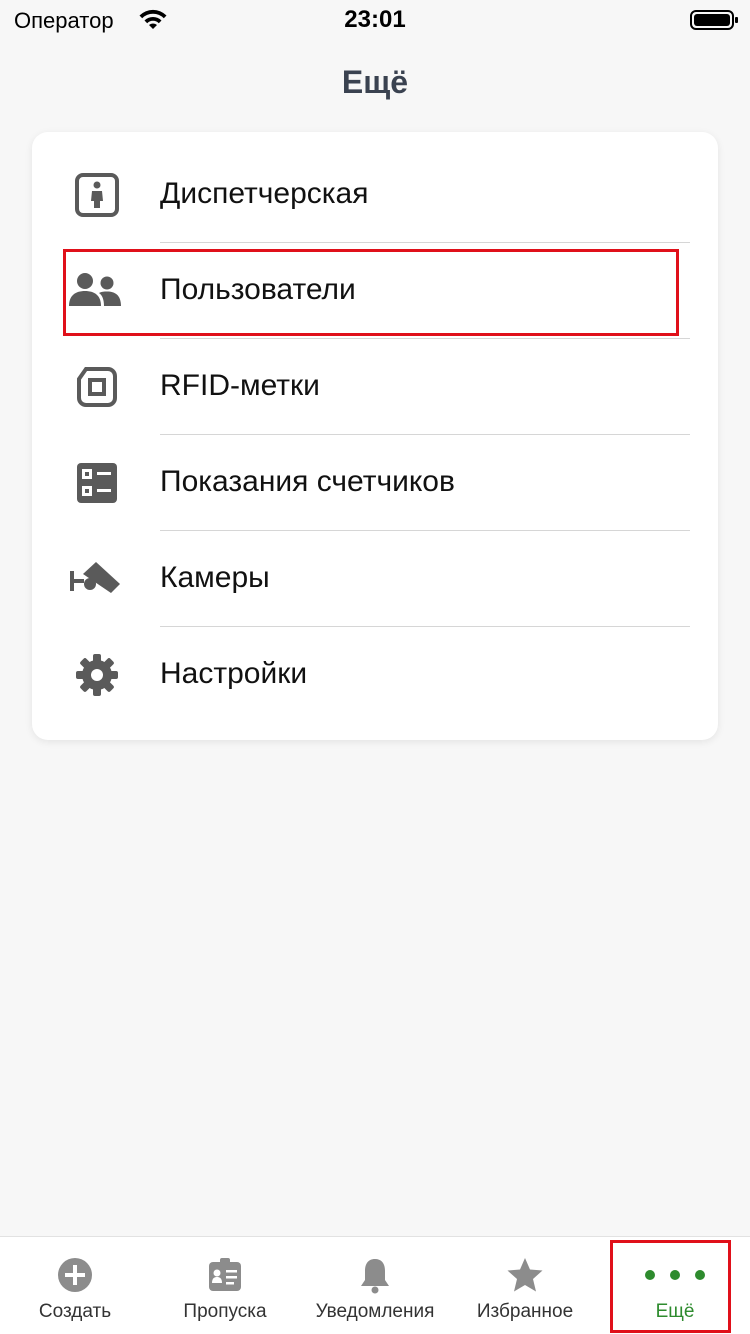  I want to click on tab-passes: Пропуска, so click(225, 1285).